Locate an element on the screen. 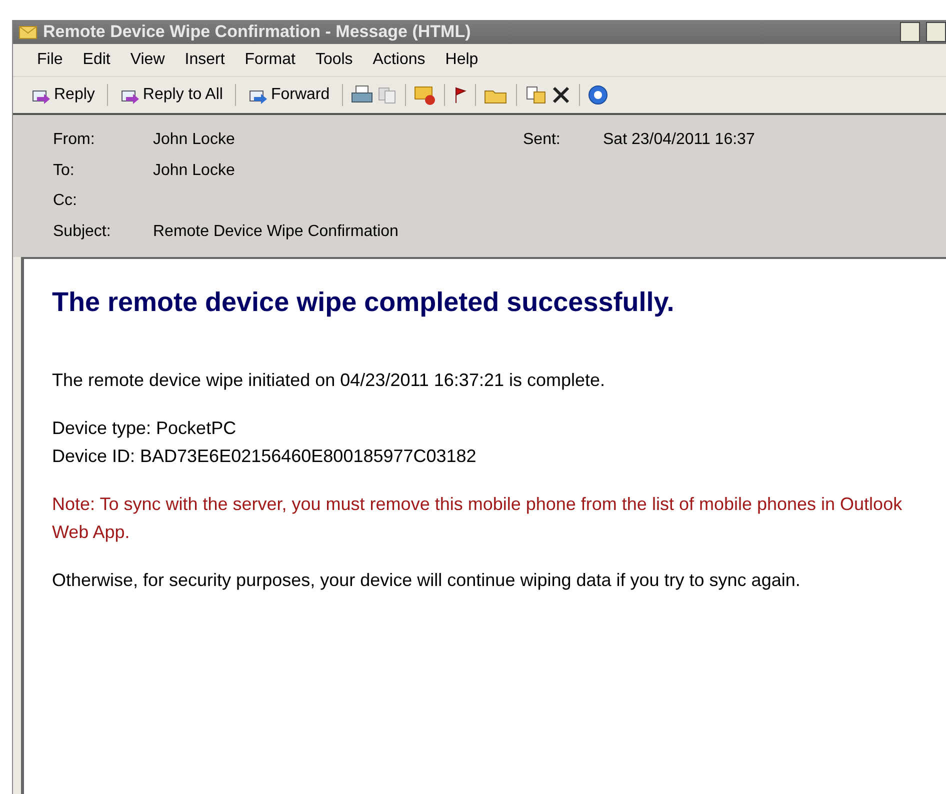 This screenshot has height=794, width=946. message-text: The remote device wipe initiated on 04/23/2011 16:37:21 is complete. is located at coordinates (329, 380).